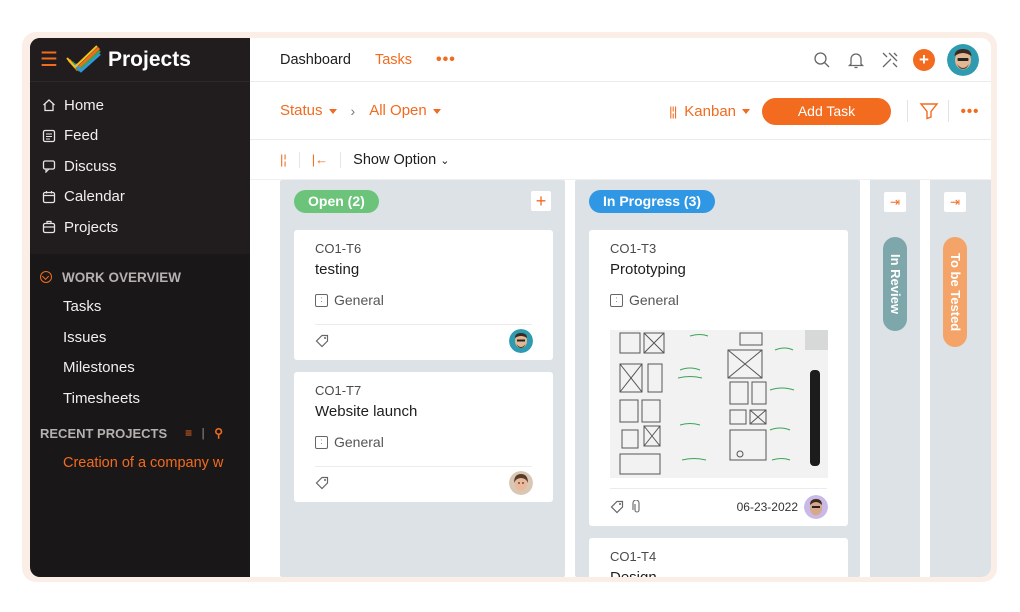 This screenshot has height=612, width=1020. Describe the element at coordinates (955, 292) in the screenshot. I see `column-label-to-be-tested: To be Tested` at that location.